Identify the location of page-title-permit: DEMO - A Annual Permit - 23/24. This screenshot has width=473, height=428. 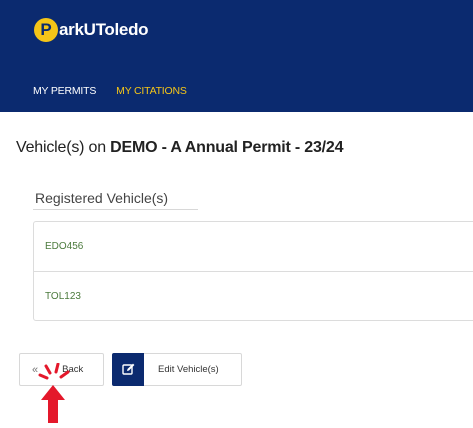
(227, 147).